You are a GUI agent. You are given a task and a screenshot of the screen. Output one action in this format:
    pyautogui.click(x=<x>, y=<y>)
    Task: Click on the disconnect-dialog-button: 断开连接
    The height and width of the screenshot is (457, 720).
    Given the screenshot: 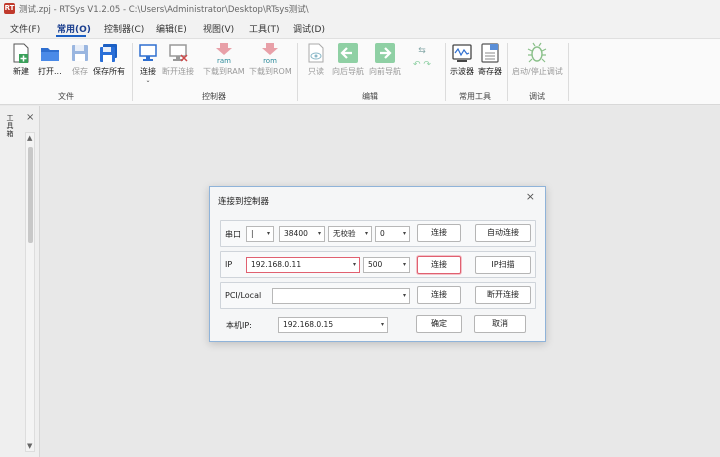 What is the action you would take?
    pyautogui.click(x=503, y=295)
    